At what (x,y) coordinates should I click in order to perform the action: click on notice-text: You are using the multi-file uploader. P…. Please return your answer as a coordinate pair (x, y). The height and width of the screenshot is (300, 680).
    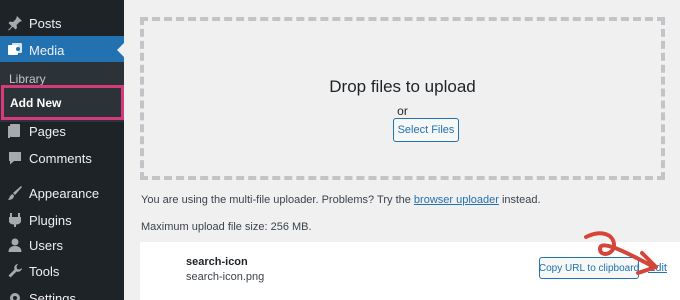
    Looking at the image, I should click on (277, 200).